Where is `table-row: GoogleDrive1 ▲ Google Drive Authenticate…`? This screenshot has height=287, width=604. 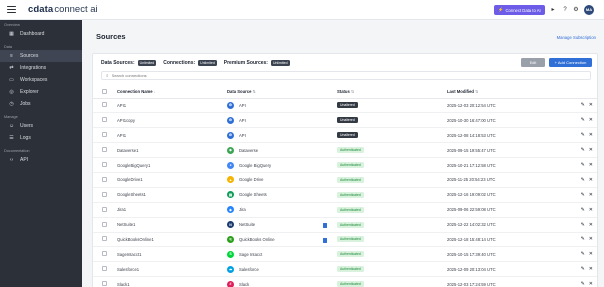 table-row: GoogleDrive1 ▲ Google Drive Authenticate… is located at coordinates (345, 180).